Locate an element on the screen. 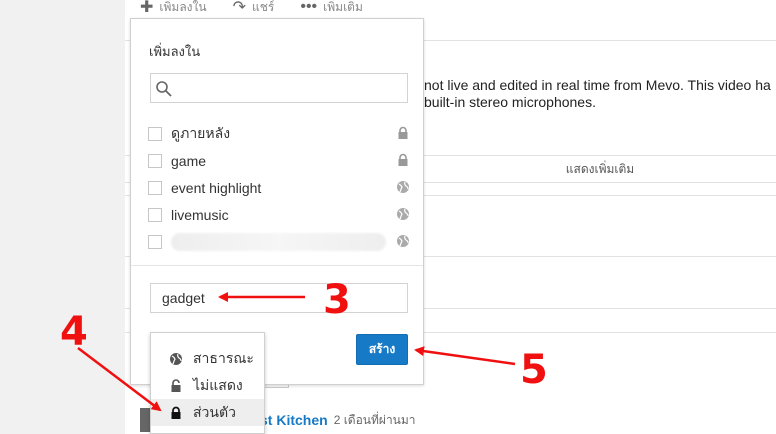 This screenshot has width=776, height=434. playlist-item: game is located at coordinates (279, 160).